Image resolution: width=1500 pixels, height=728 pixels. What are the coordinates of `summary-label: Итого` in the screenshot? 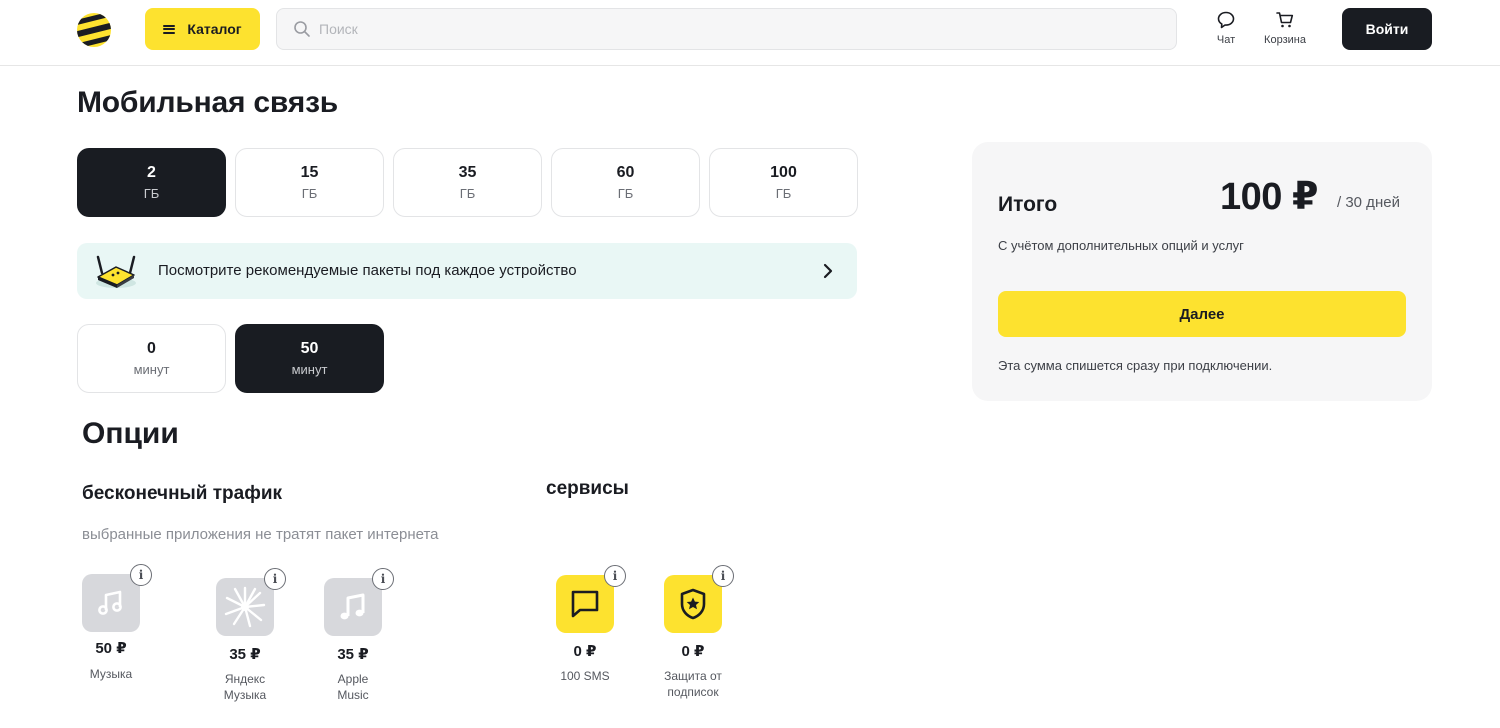 It's located at (1028, 204).